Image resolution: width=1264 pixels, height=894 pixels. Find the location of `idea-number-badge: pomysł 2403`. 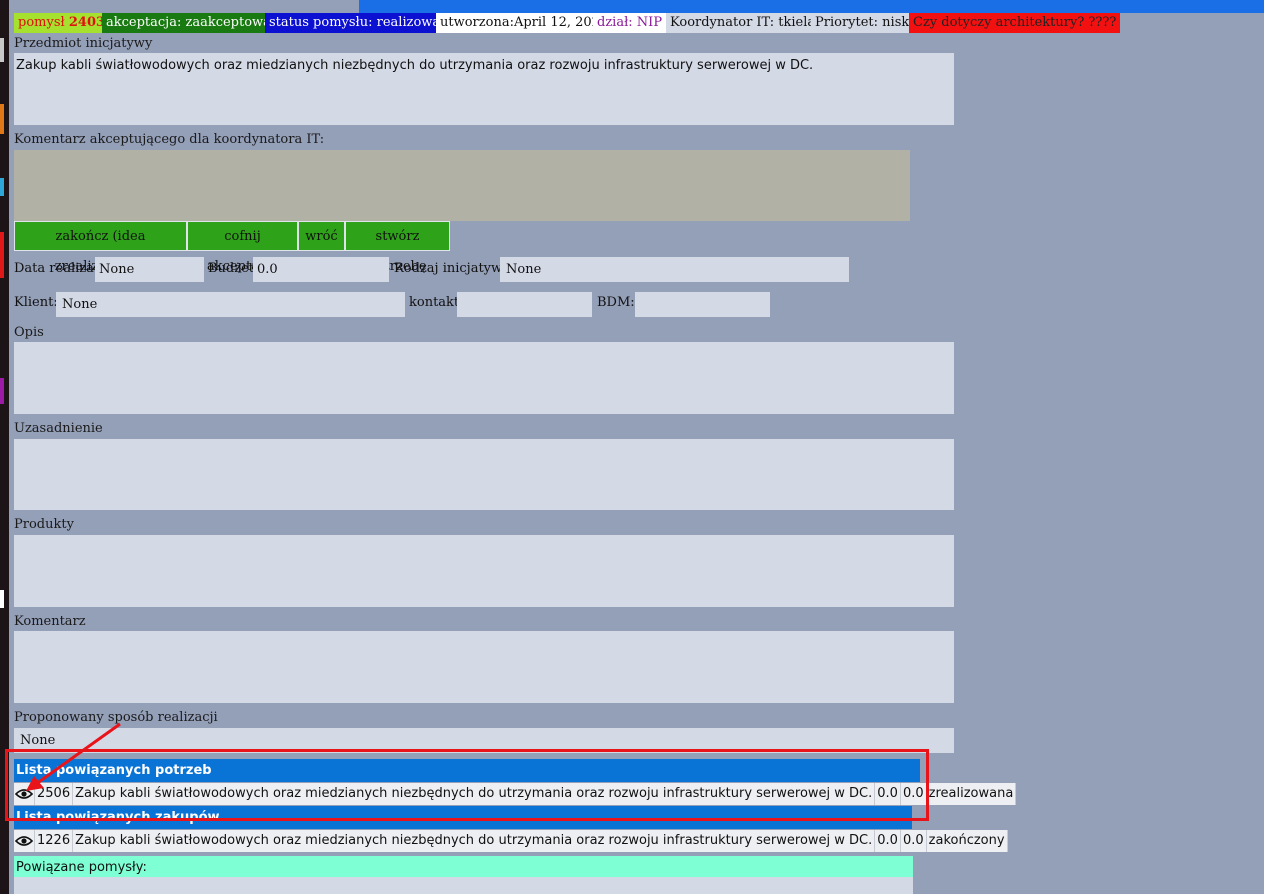

idea-number-badge: pomysł 2403 is located at coordinates (62, 23).